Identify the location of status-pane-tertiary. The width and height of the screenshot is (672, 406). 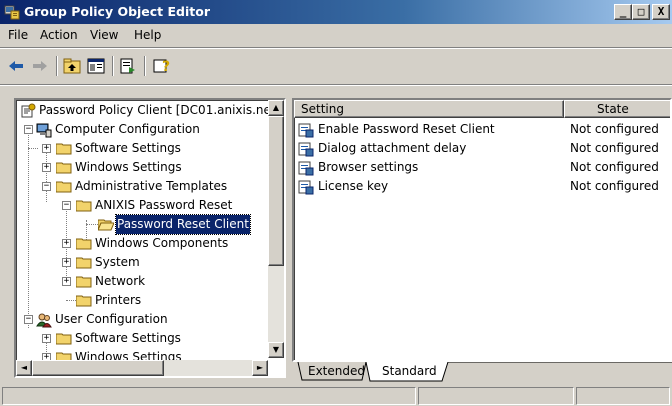
(623, 396).